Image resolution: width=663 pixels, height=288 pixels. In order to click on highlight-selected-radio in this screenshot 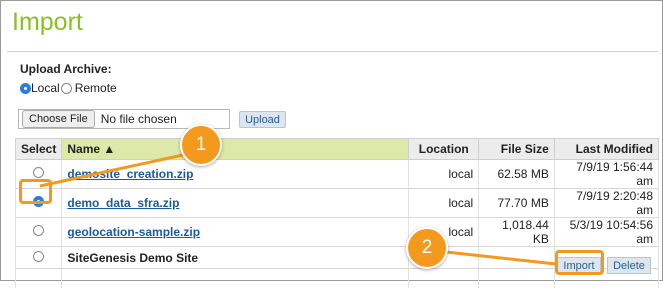, I will do `click(35, 191)`.